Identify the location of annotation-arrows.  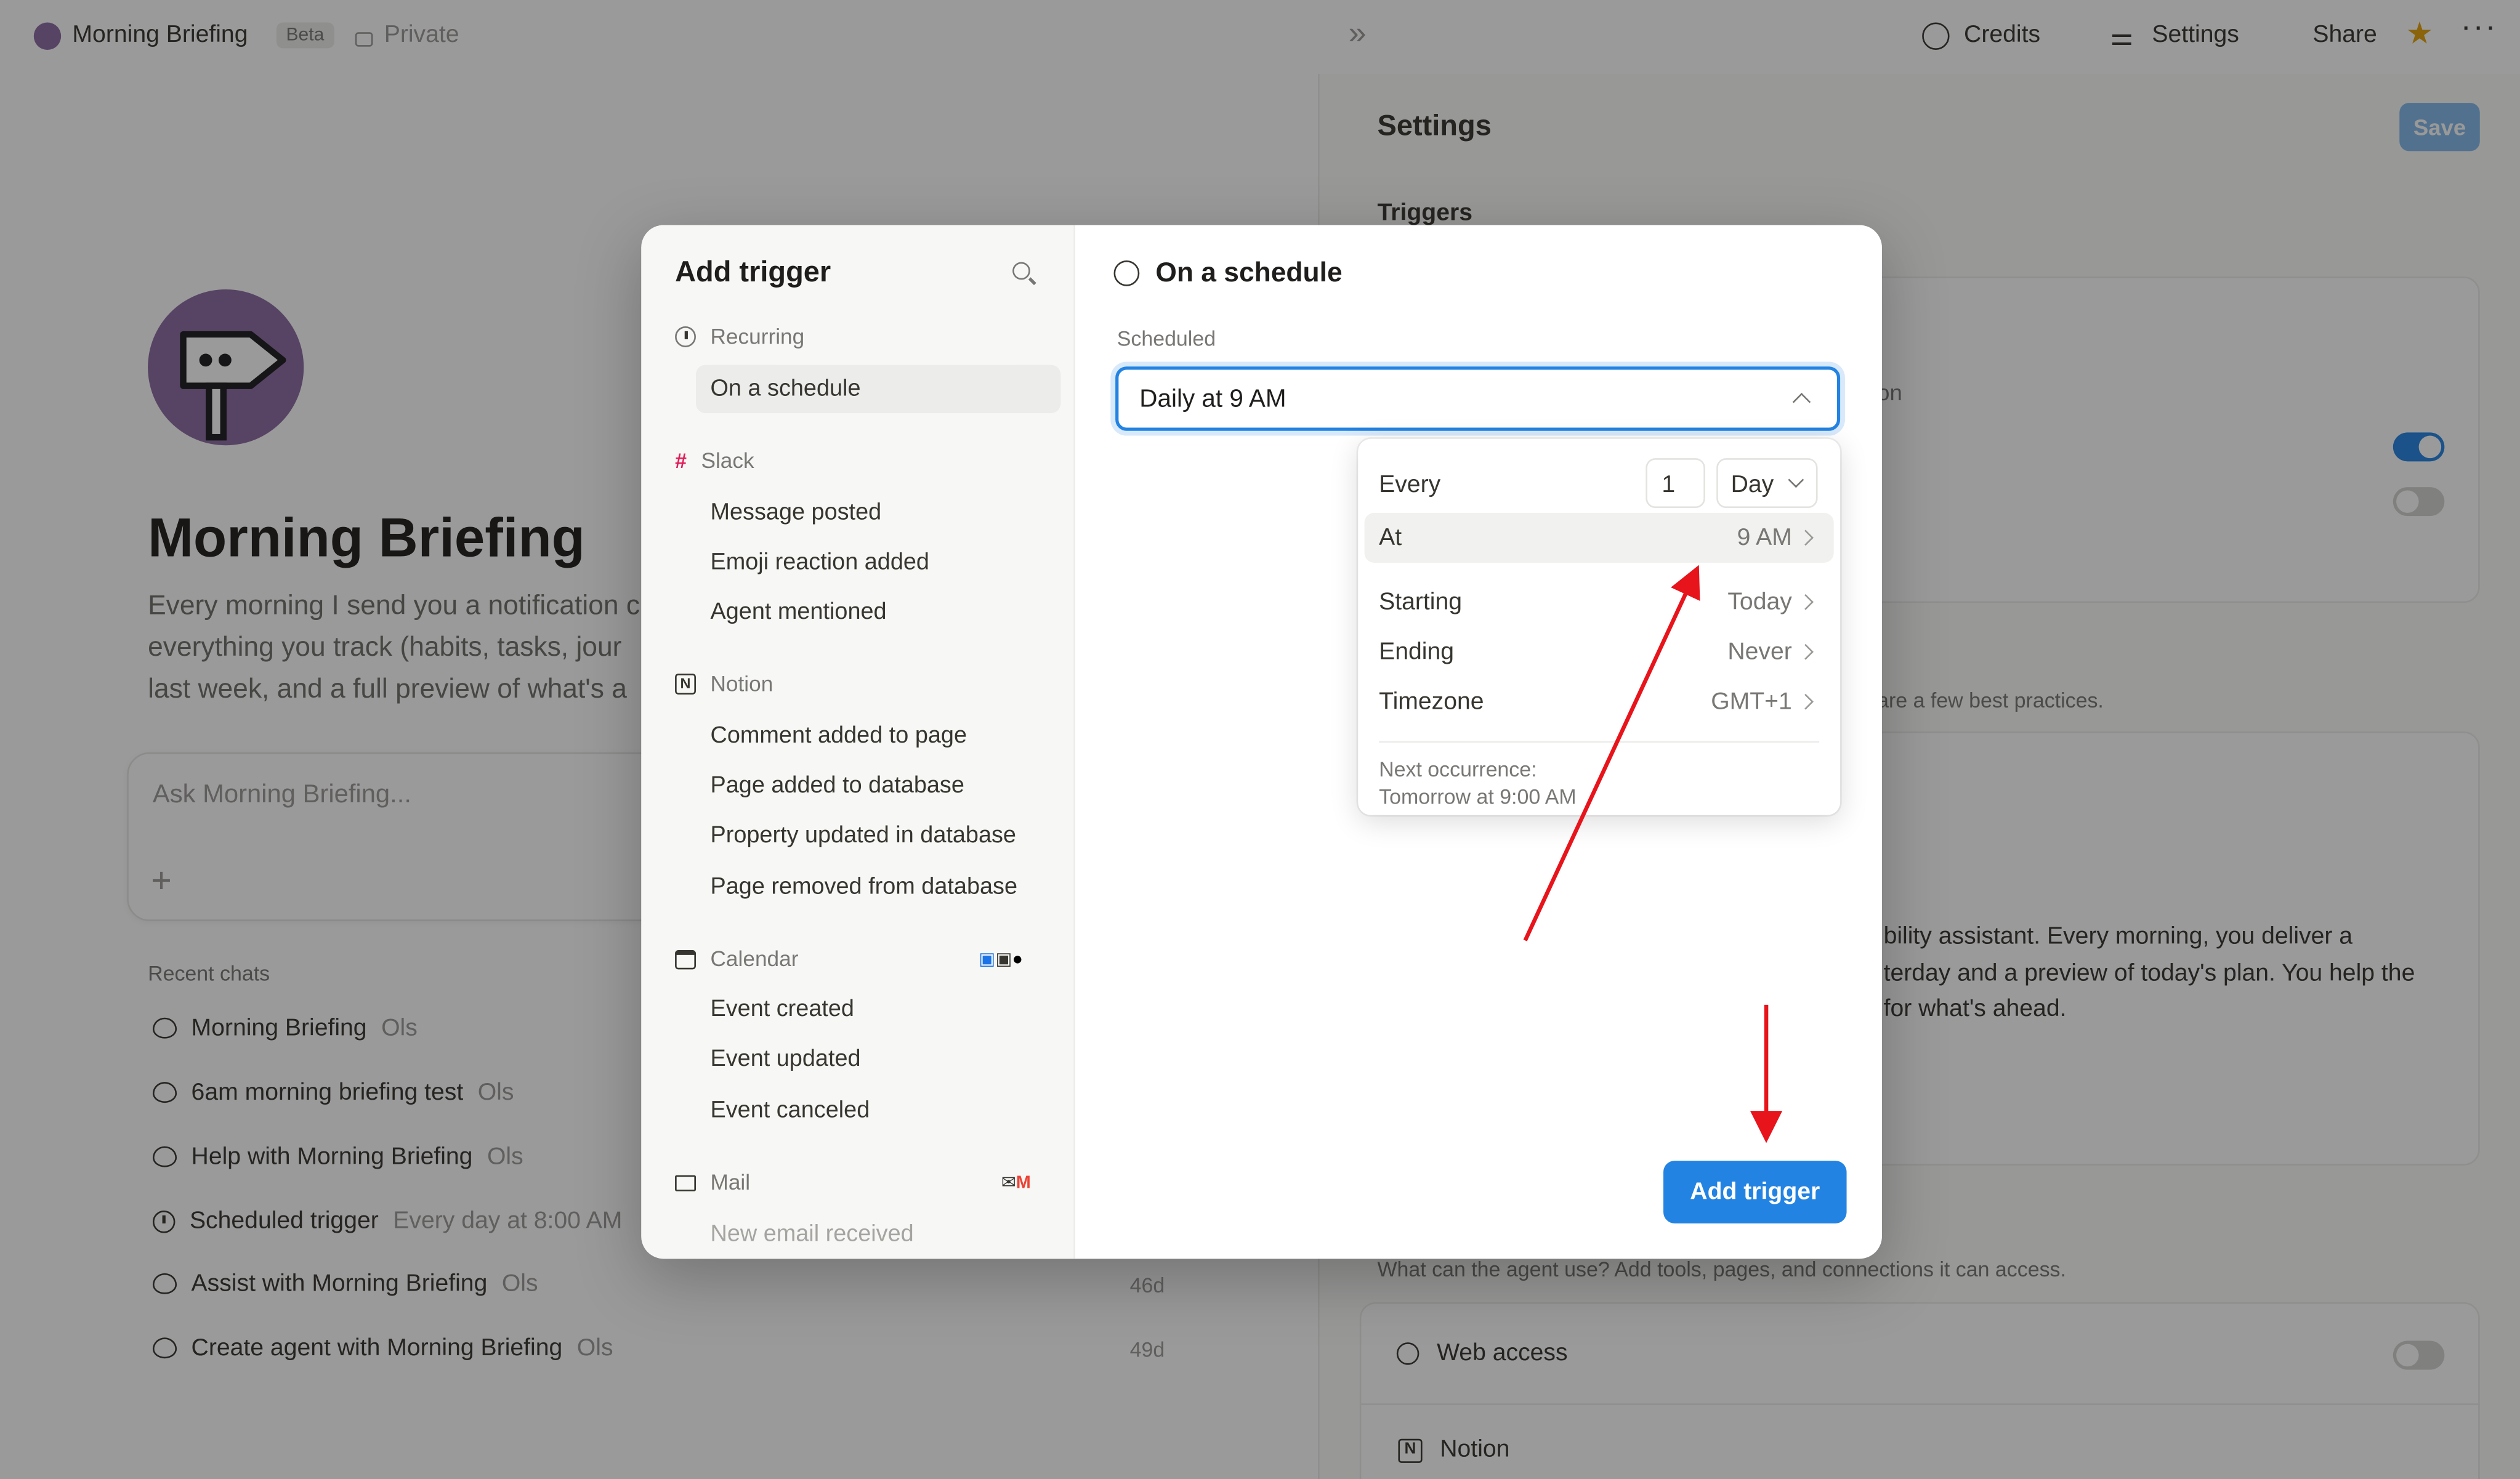
(1653, 854).